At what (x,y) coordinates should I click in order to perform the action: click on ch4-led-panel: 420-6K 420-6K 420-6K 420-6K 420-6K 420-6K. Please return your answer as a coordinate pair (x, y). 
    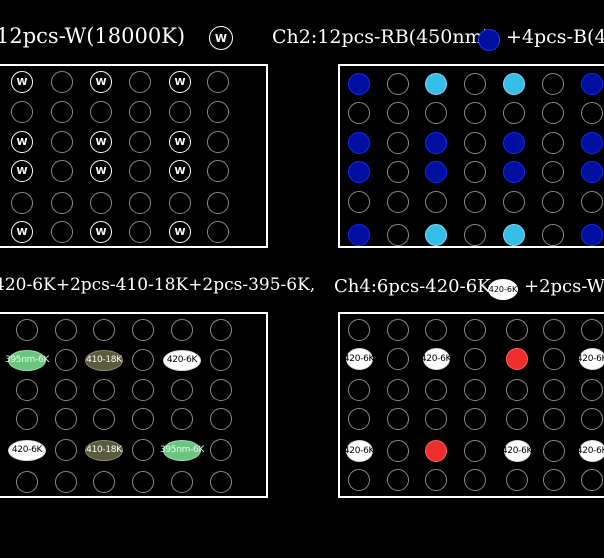
    Looking at the image, I should click on (471, 405).